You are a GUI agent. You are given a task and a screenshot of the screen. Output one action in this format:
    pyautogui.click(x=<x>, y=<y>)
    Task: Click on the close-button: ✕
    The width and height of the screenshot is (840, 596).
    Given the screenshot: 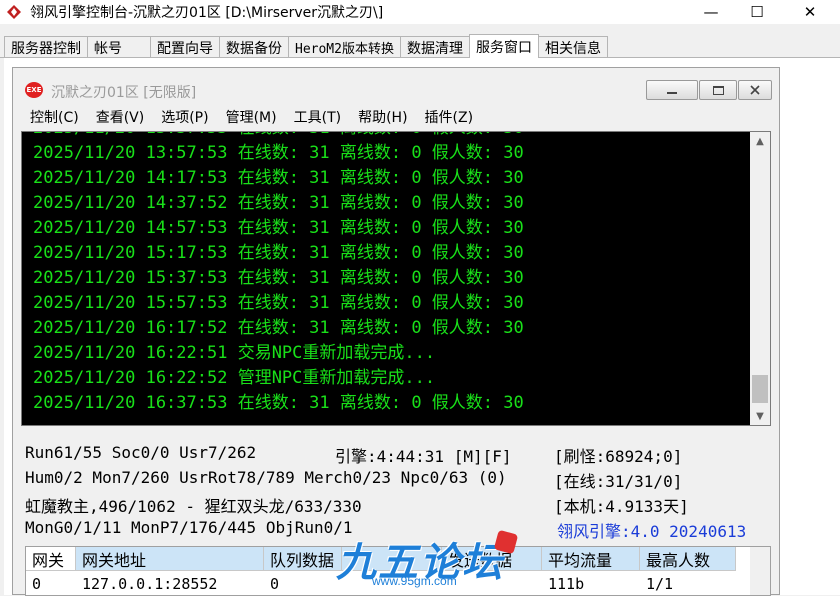 What is the action you would take?
    pyautogui.click(x=810, y=12)
    